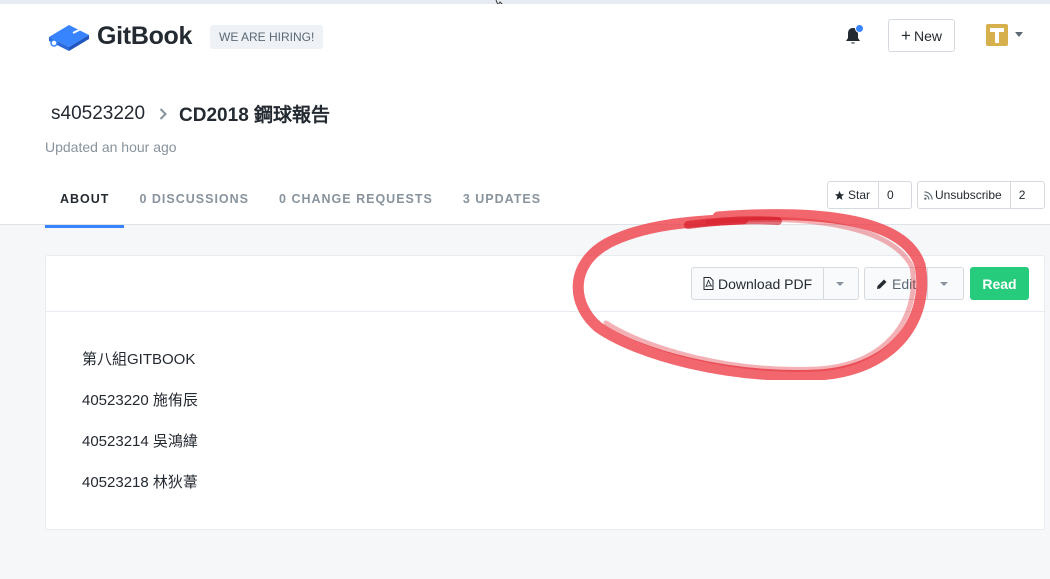 The image size is (1050, 579). I want to click on edit-label: Edit, so click(904, 283).